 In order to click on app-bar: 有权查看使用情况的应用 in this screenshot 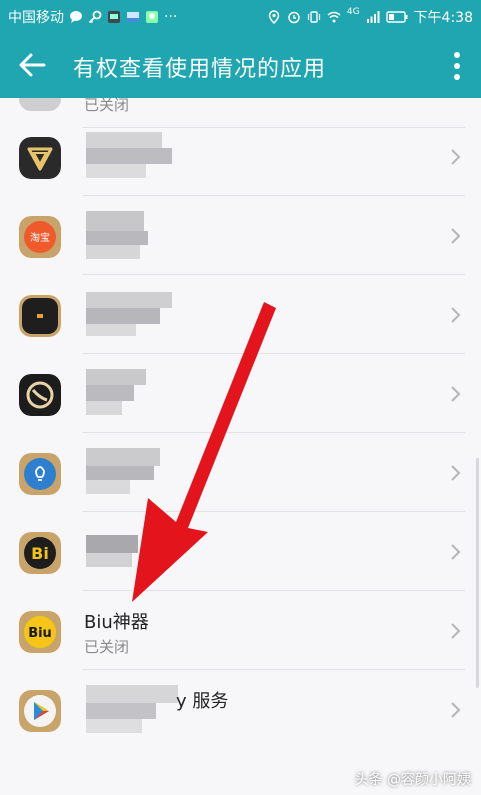, I will do `click(240, 65)`.